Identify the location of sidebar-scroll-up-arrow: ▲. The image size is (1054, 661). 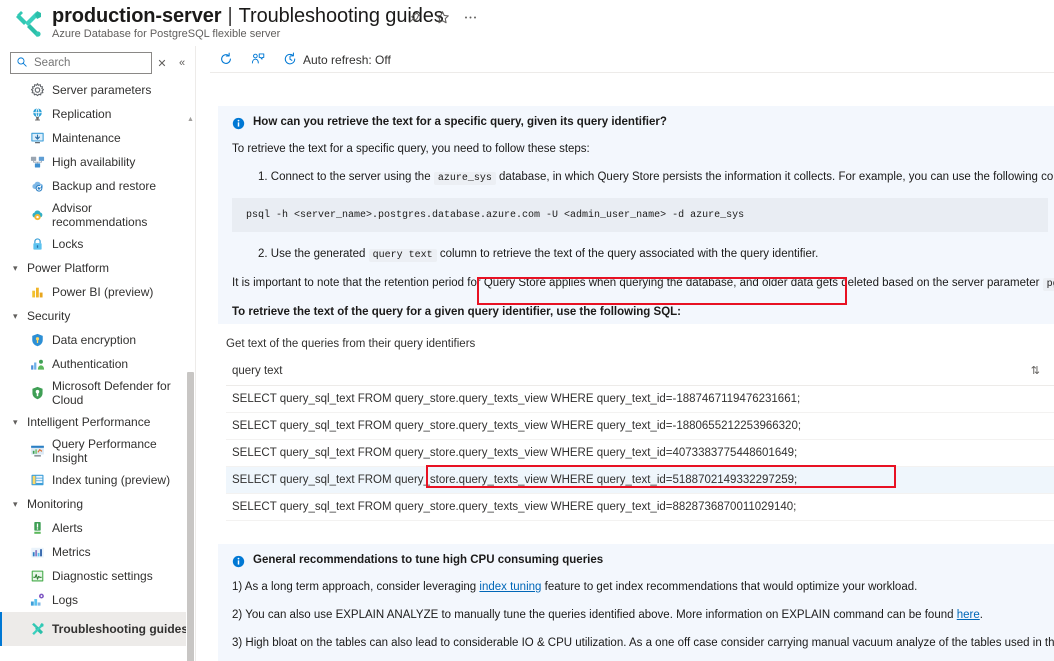
(190, 119).